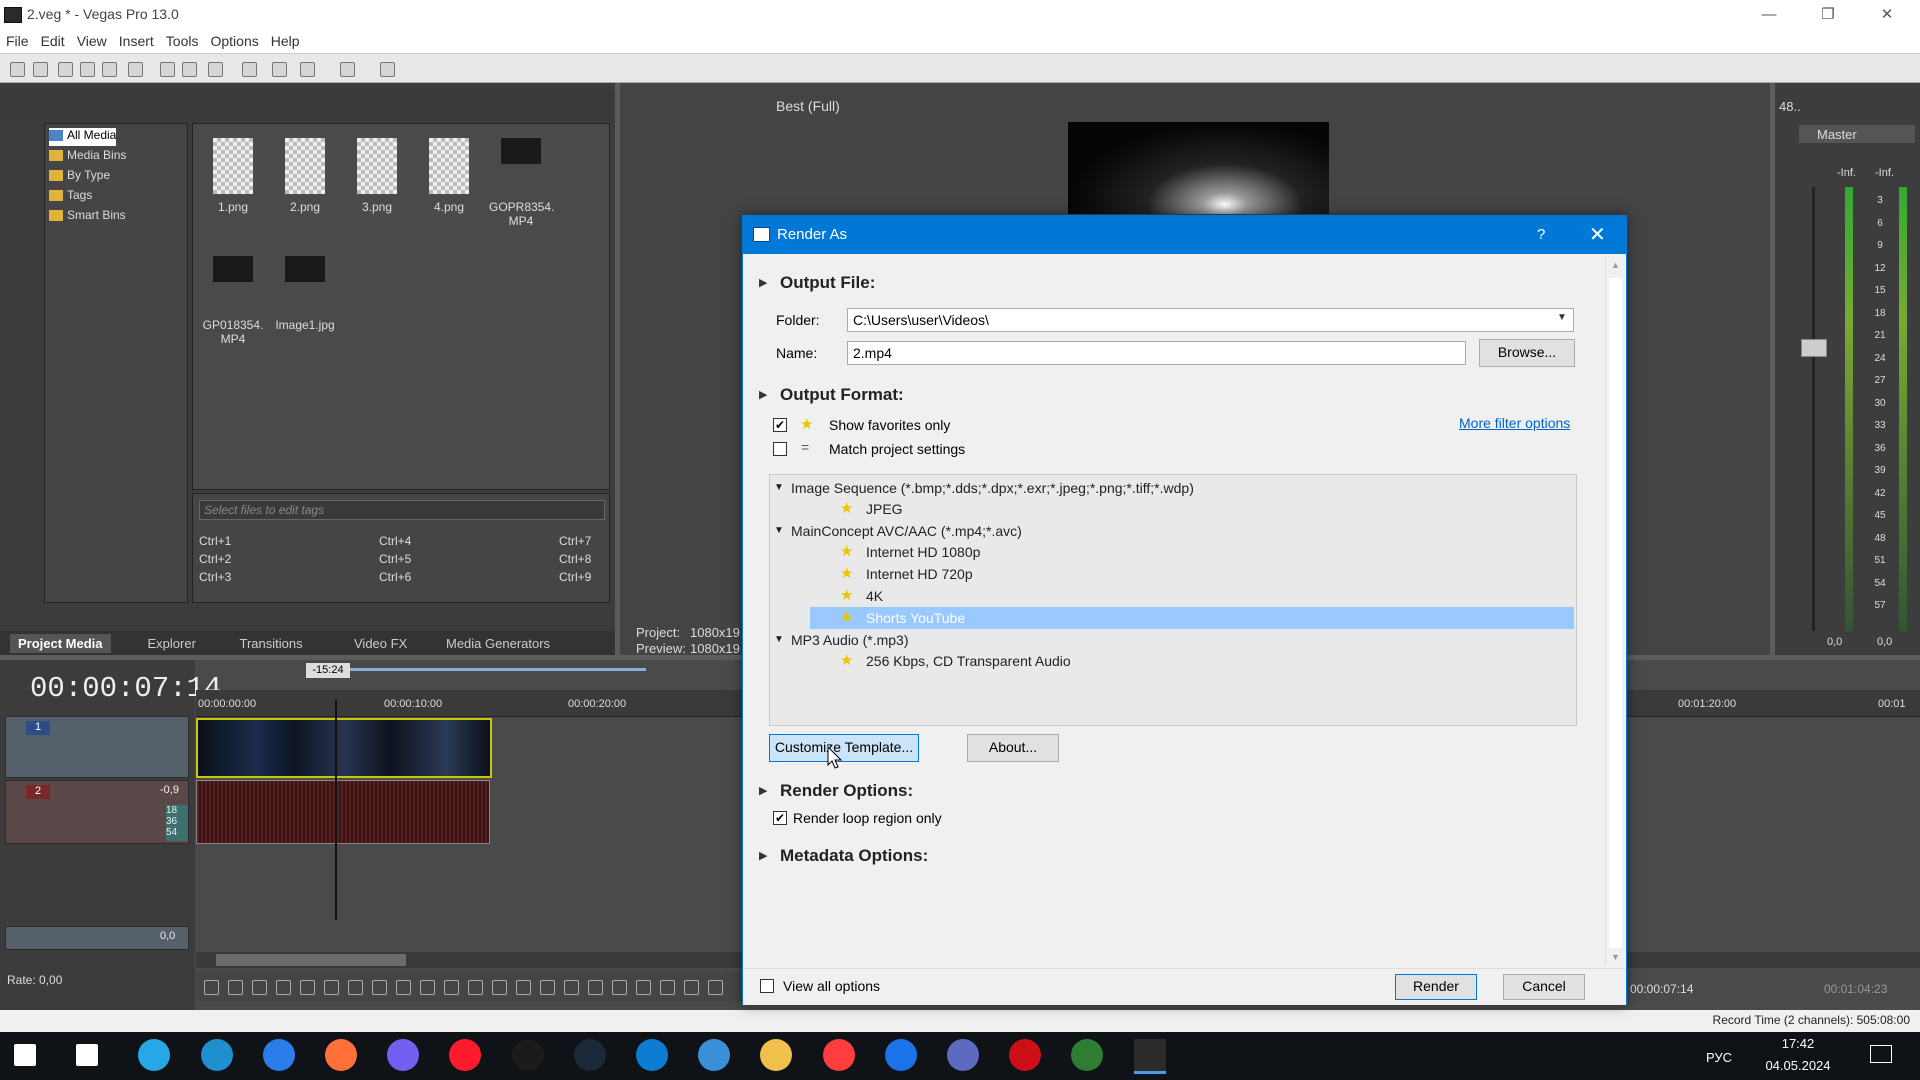  I want to click on audio-track-header: 2 -0,9 18 36 54, so click(97, 812).